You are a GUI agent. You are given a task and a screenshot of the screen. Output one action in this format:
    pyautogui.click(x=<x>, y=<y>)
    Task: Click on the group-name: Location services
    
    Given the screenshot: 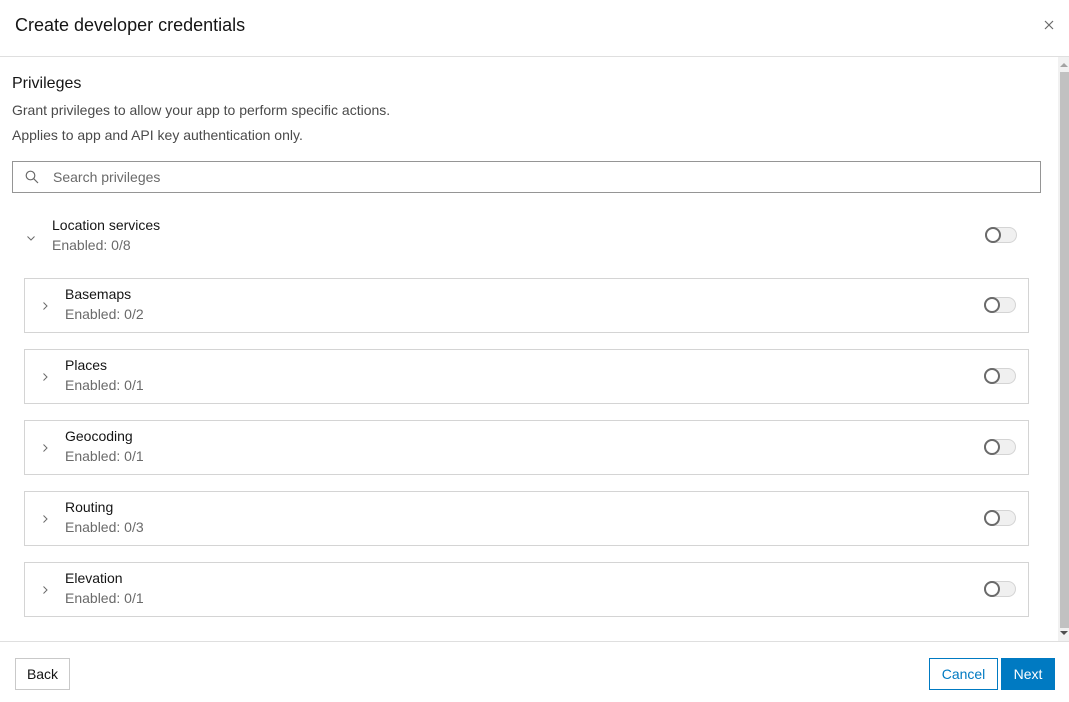 What is the action you would take?
    pyautogui.click(x=106, y=225)
    